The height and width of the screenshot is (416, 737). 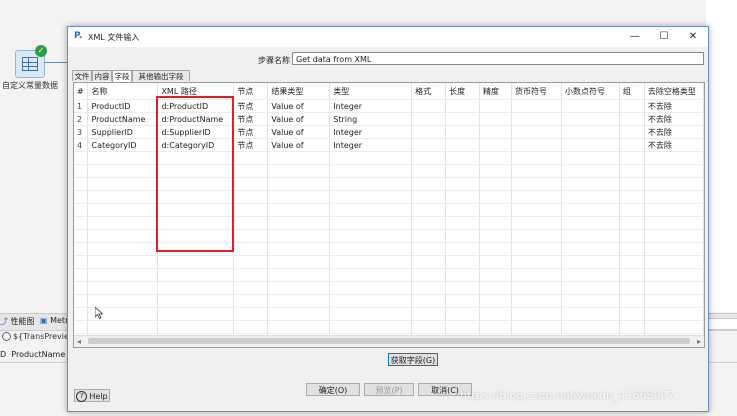 I want to click on empty-row, so click(x=389, y=288).